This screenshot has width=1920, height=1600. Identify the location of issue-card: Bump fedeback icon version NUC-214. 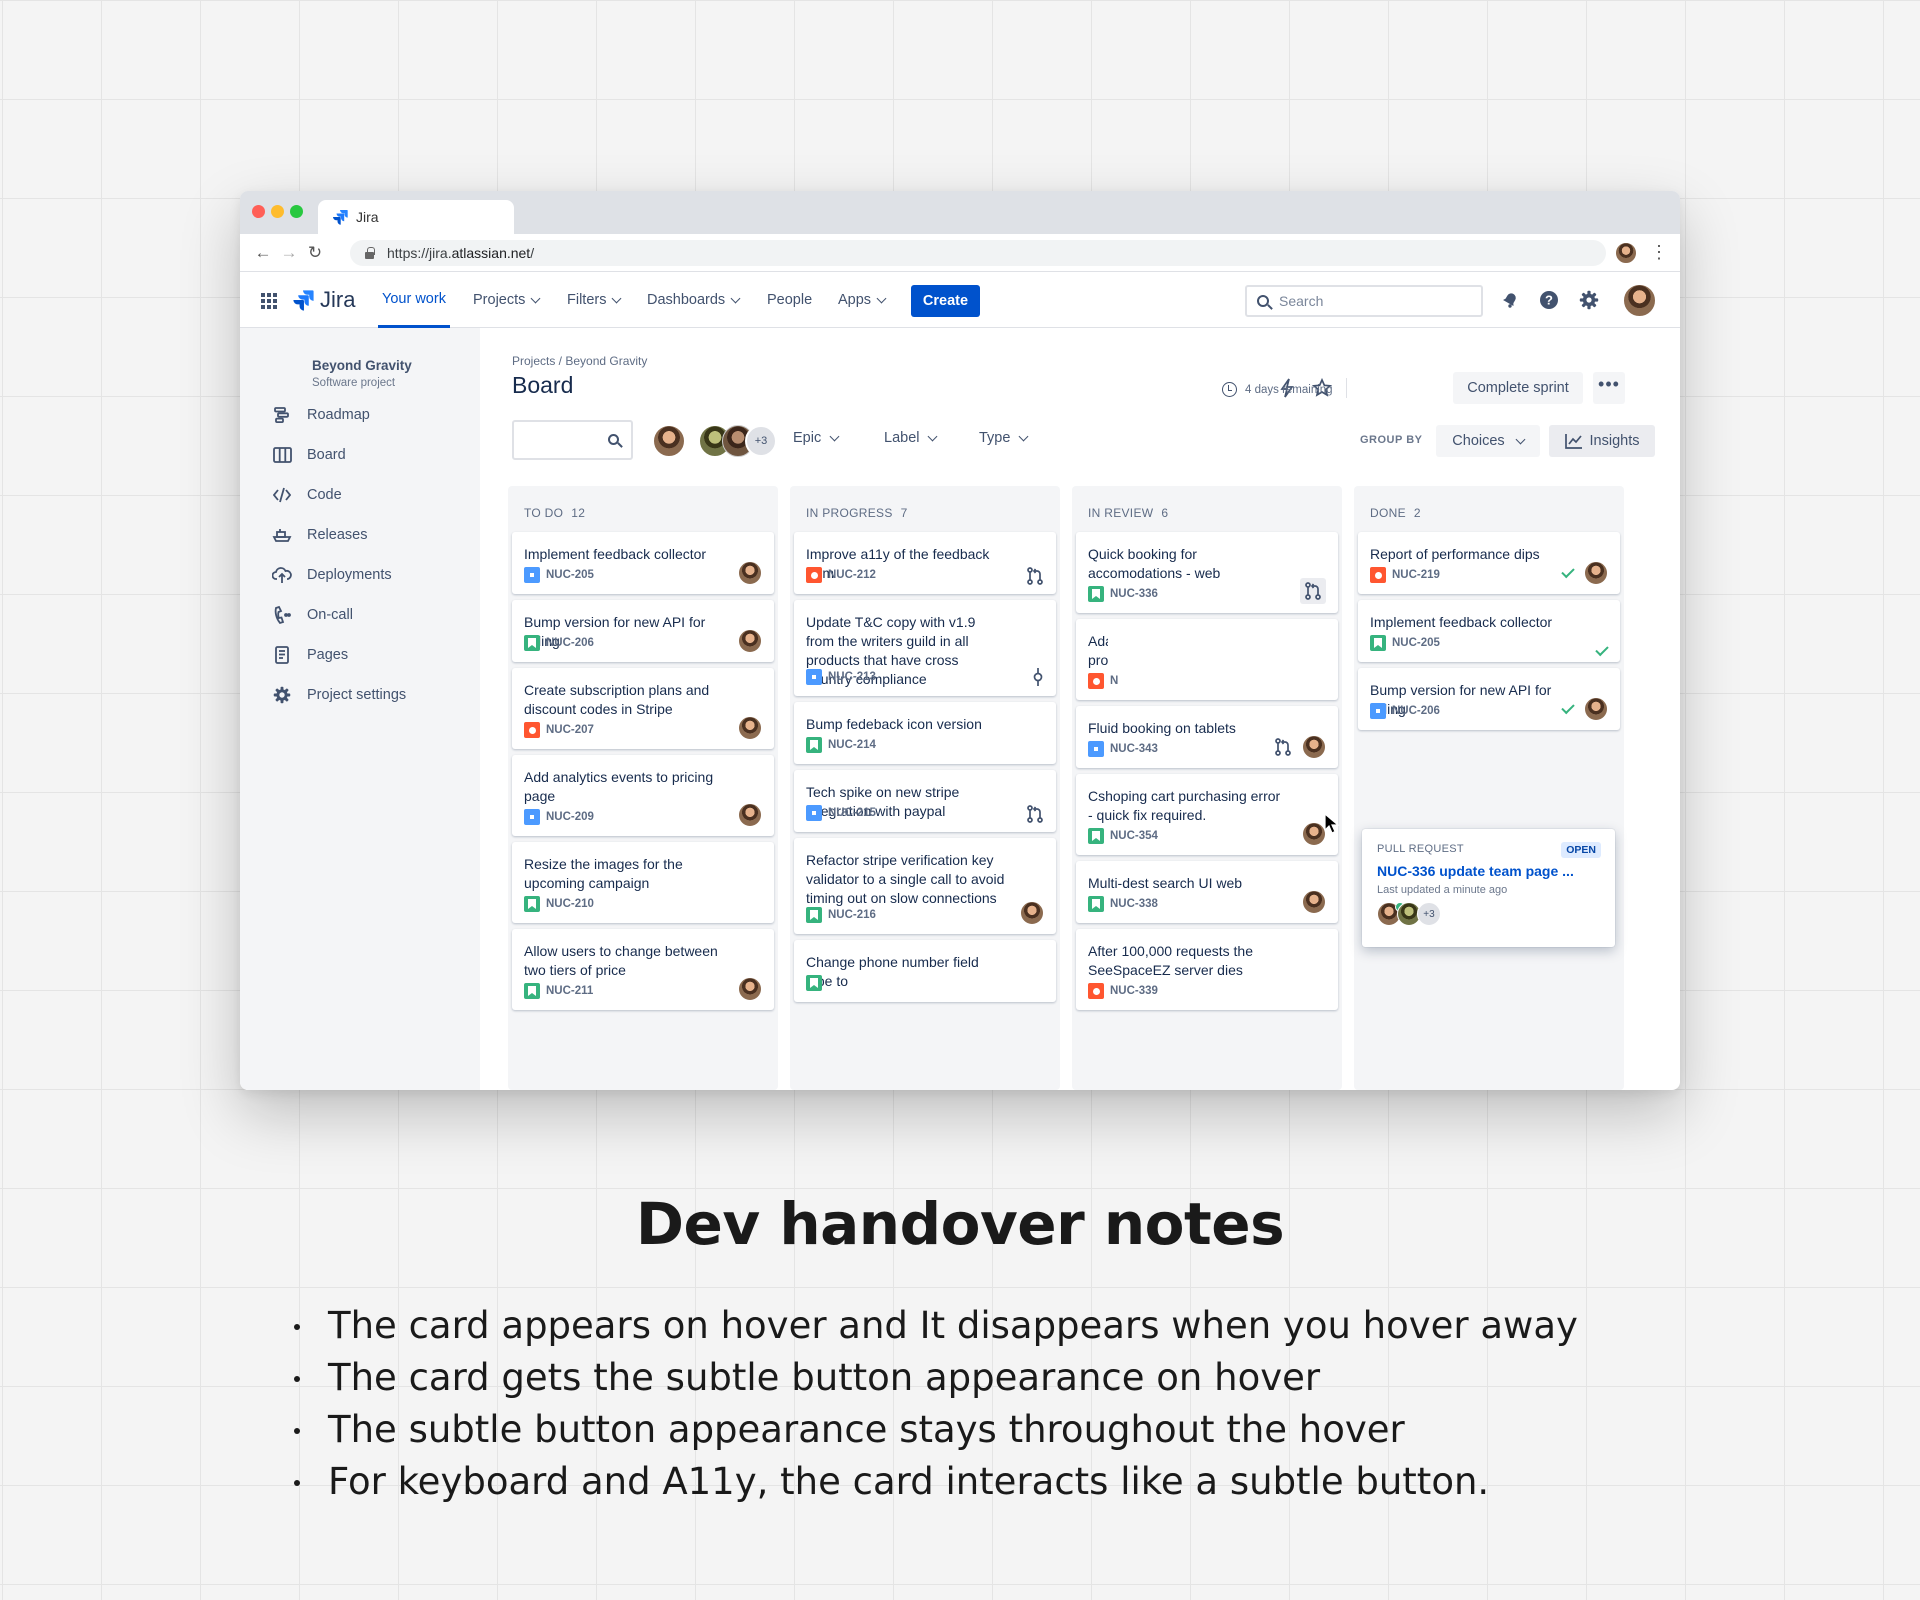
(925, 733).